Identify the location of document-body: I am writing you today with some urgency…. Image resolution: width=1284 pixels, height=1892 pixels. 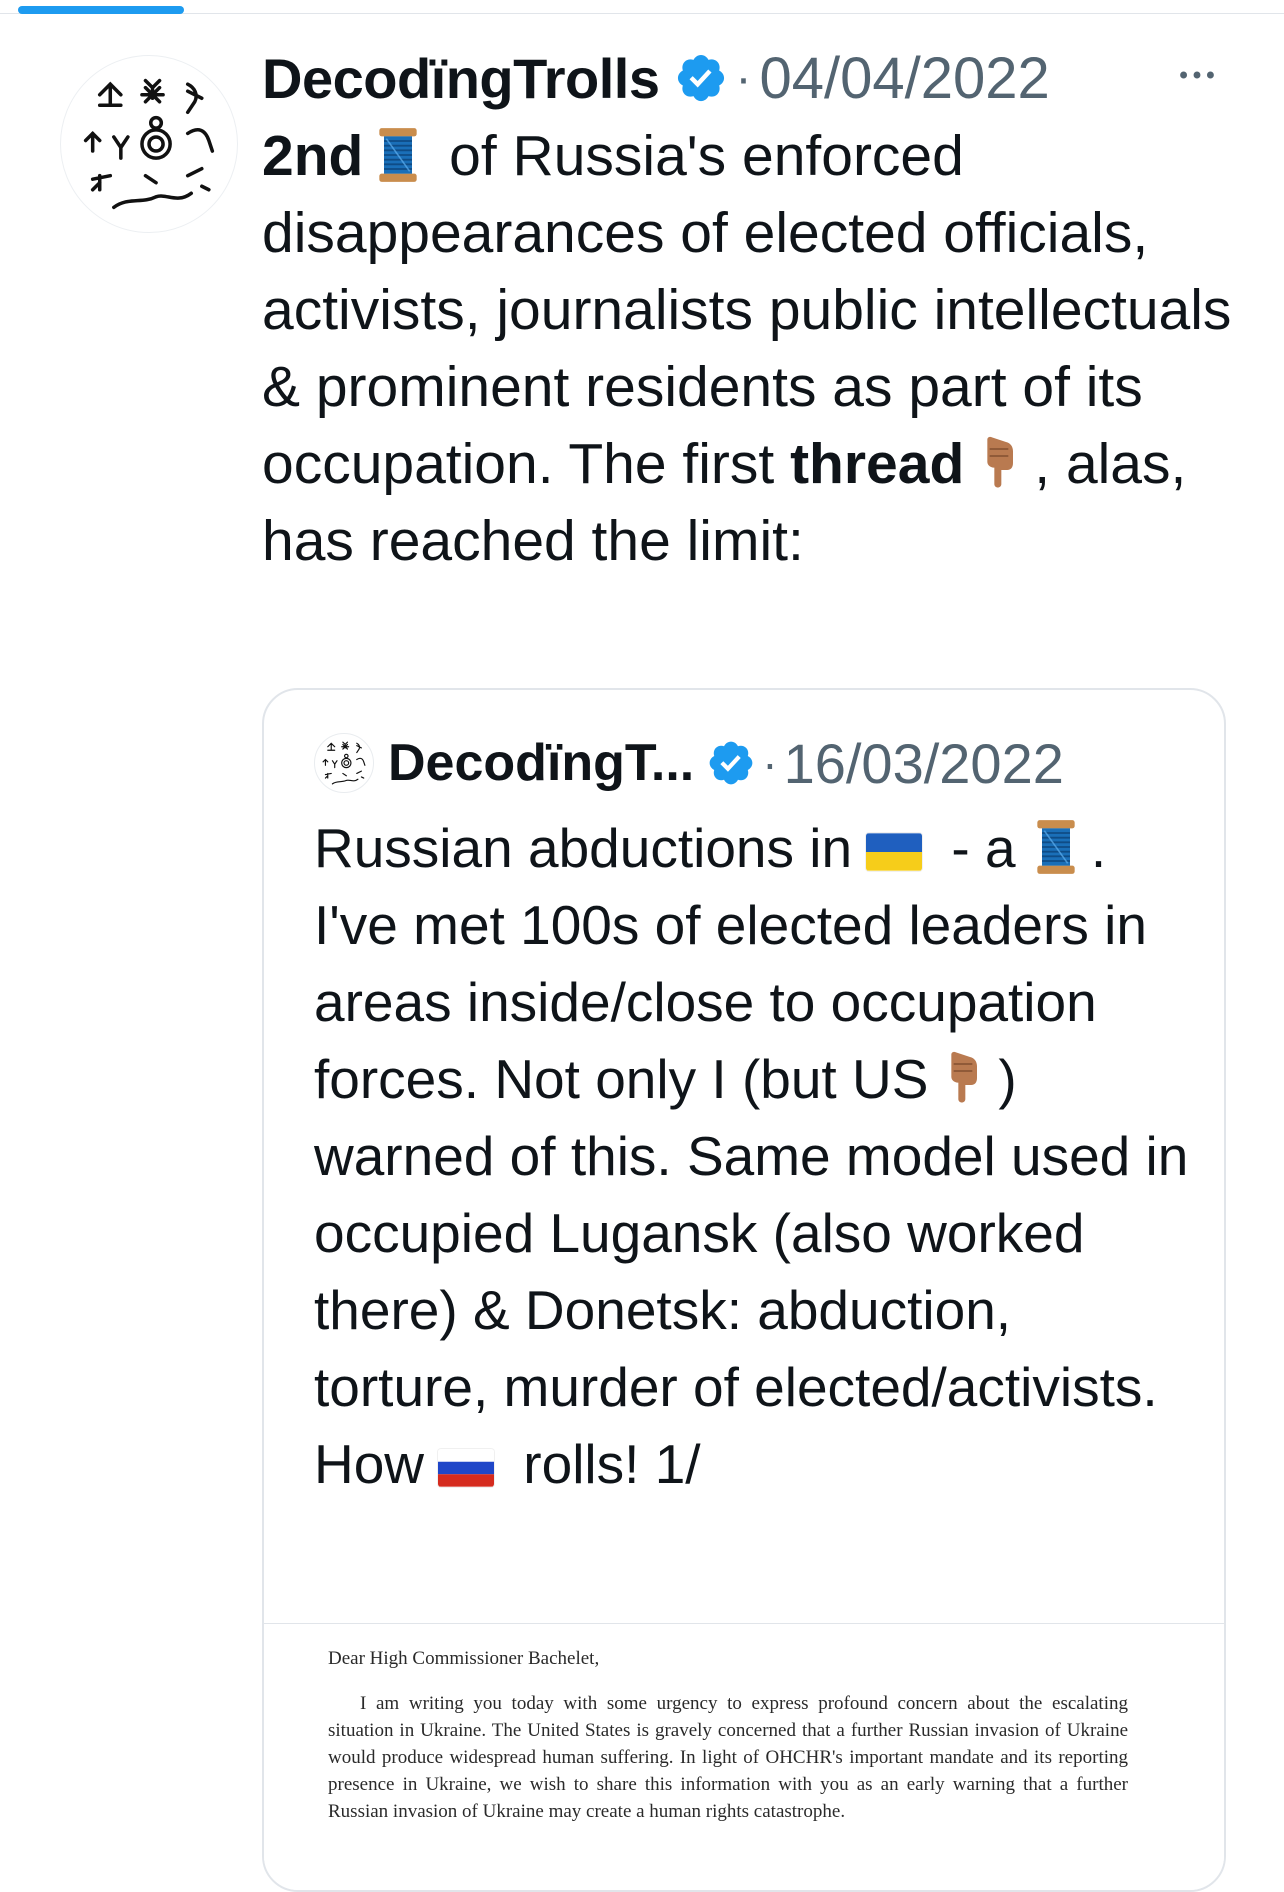
(728, 1757).